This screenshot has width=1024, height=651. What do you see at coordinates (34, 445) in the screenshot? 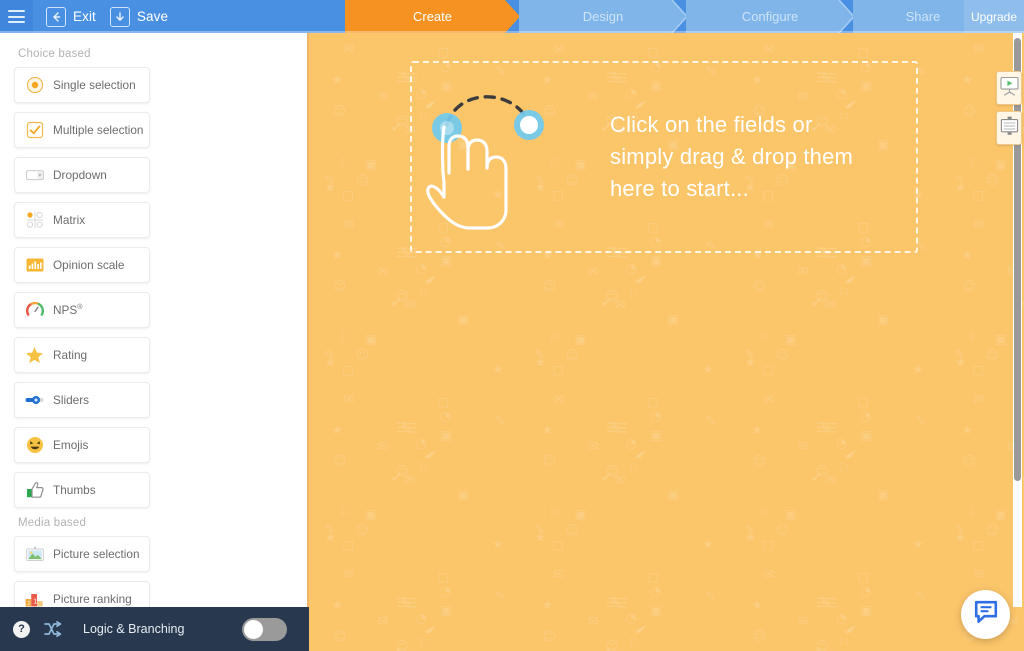
I see `smiley-icon` at bounding box center [34, 445].